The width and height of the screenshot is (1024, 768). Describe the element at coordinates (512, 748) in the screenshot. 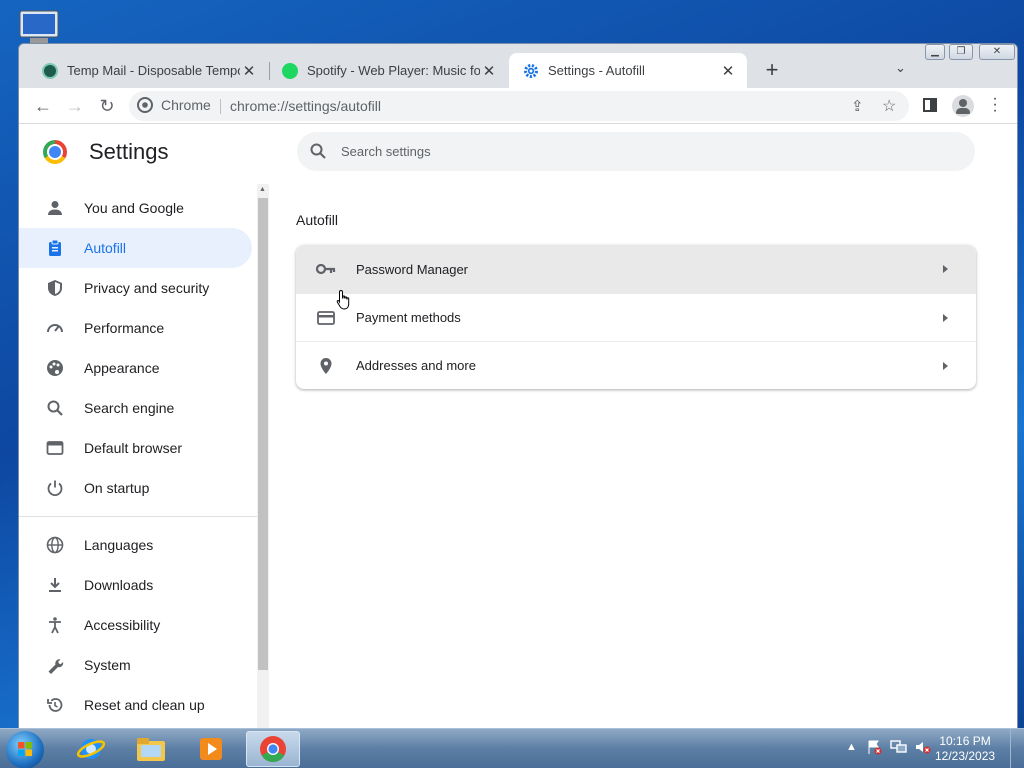

I see `windows-taskbar: ▲ 10:16 PM 12/23/2023` at that location.